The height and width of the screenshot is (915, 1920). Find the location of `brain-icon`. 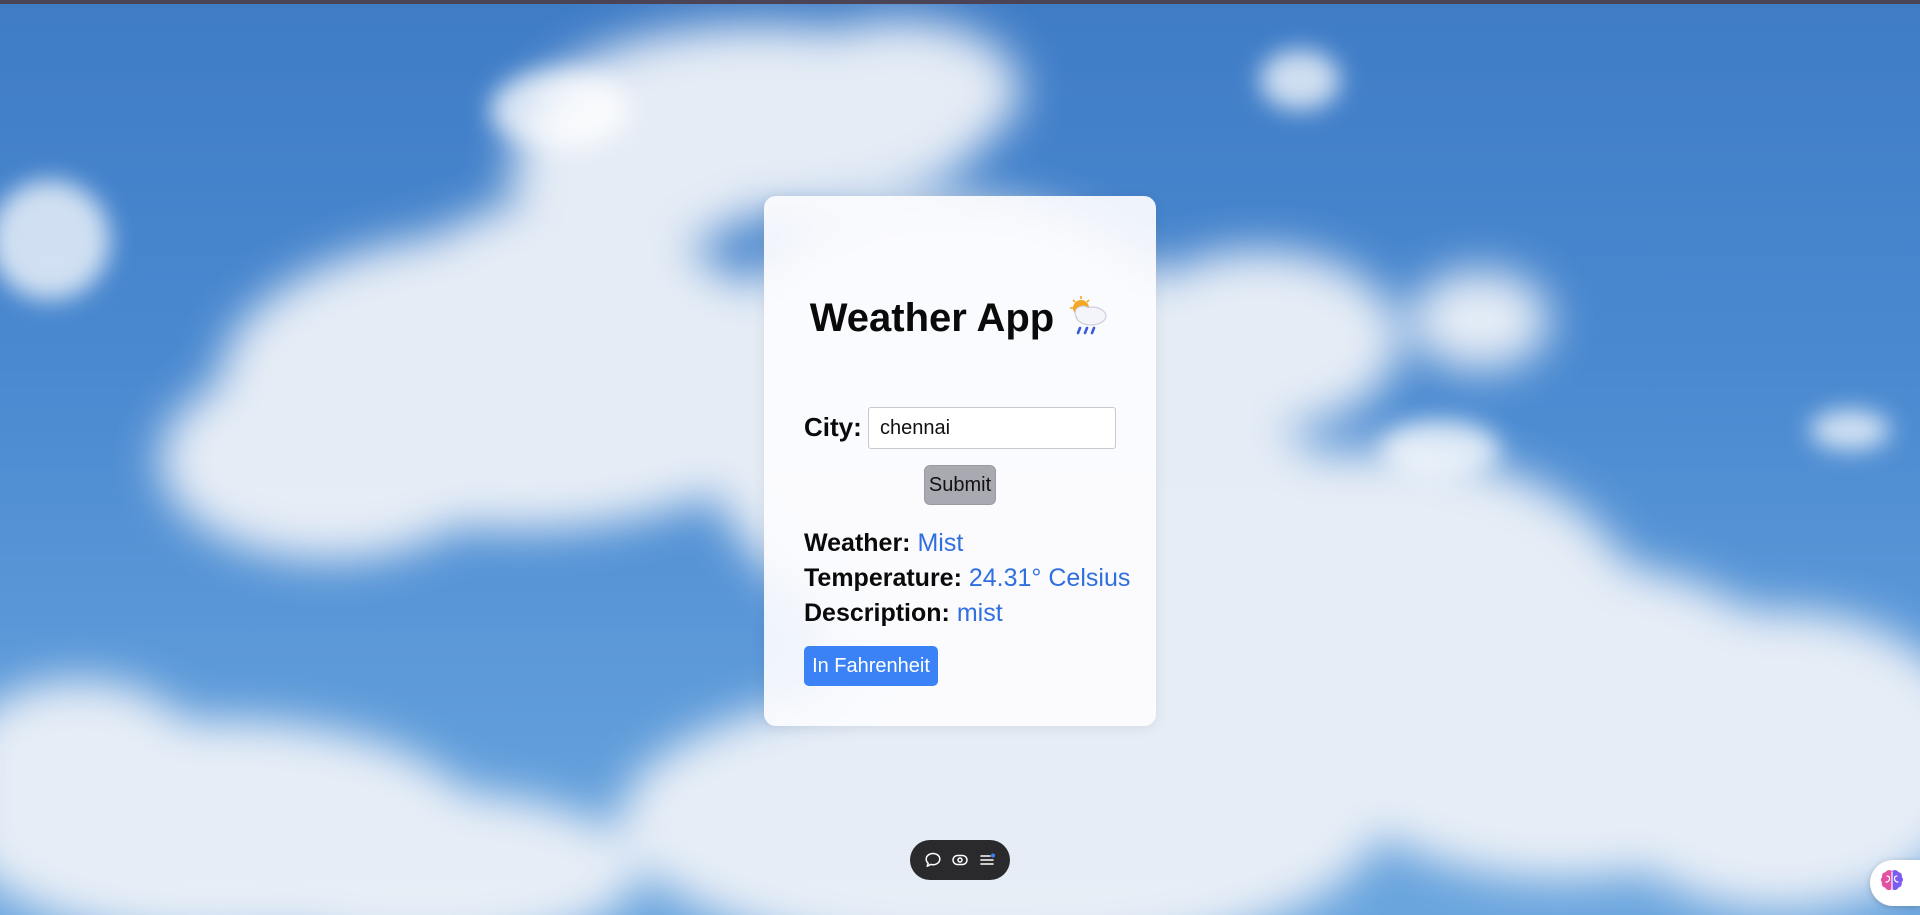

brain-icon is located at coordinates (1892, 883).